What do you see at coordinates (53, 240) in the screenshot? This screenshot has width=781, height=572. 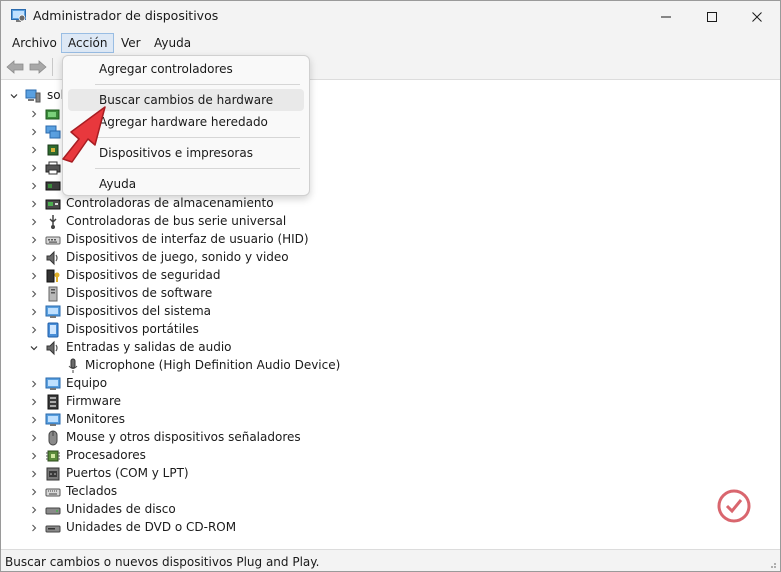 I see `hid-icon` at bounding box center [53, 240].